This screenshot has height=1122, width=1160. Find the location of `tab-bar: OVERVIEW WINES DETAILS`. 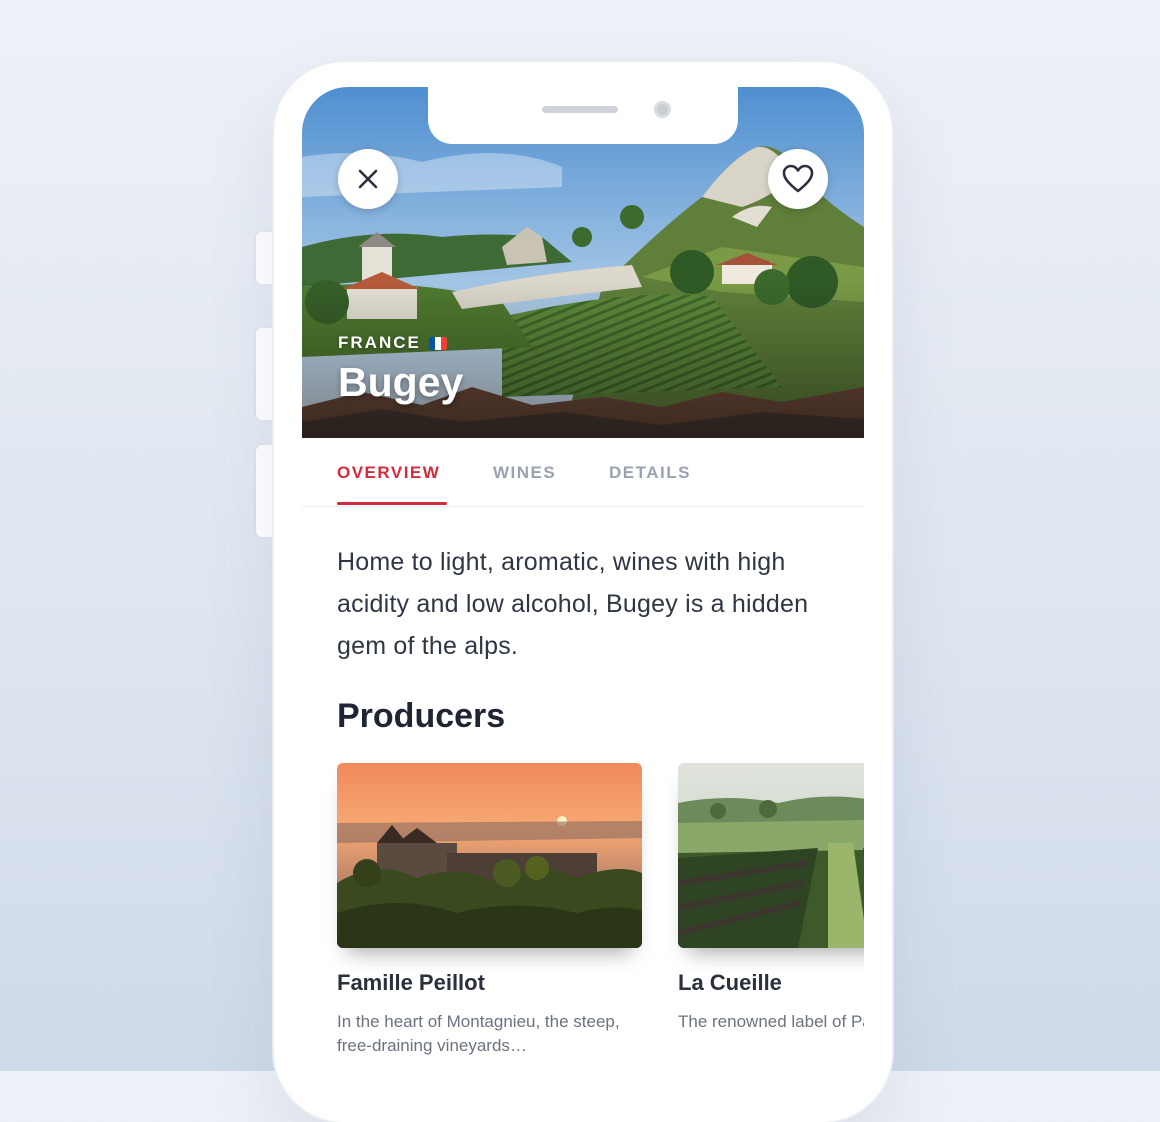

tab-bar: OVERVIEW WINES DETAILS is located at coordinates (583, 472).